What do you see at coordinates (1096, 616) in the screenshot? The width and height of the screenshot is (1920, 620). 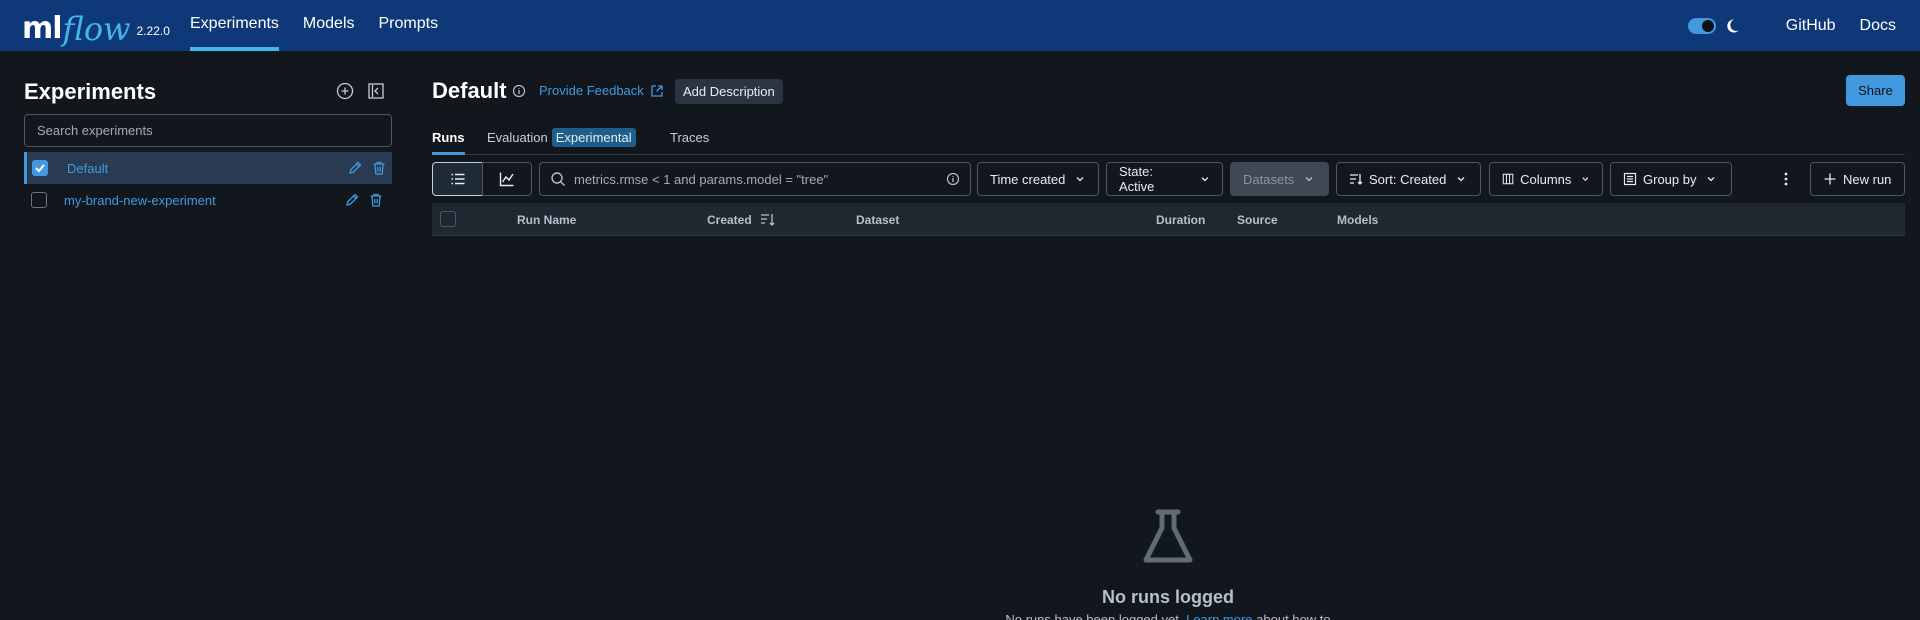 I see `empty-desc-prefix: No runs have been logged yet.` at bounding box center [1096, 616].